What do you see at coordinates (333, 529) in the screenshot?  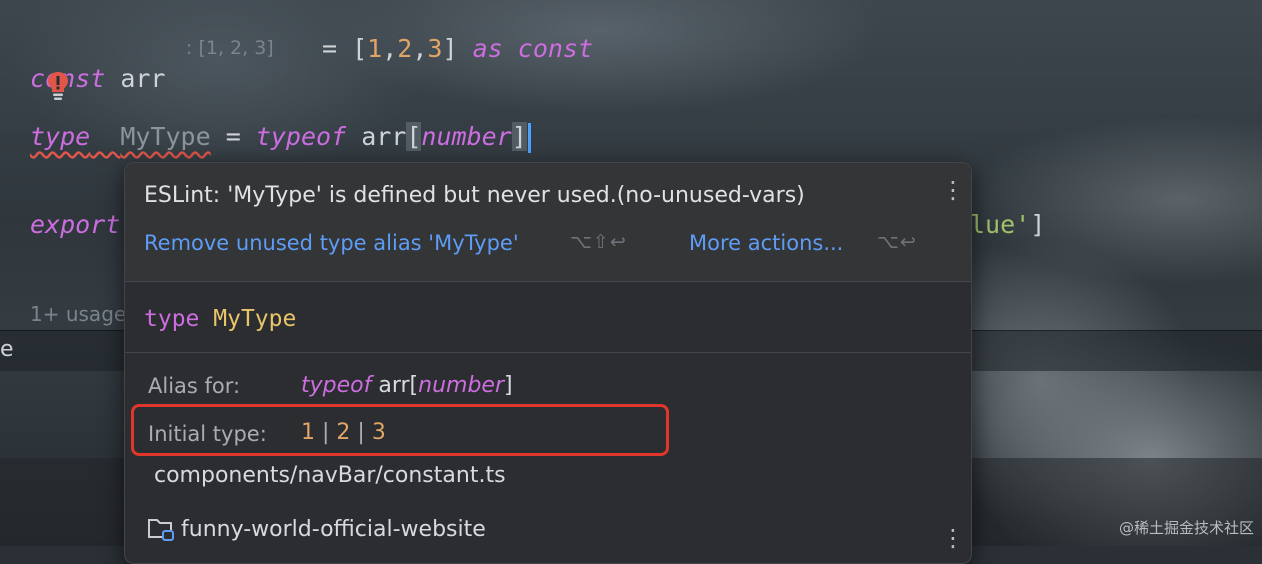 I see `project-name: funny-world-official-website` at bounding box center [333, 529].